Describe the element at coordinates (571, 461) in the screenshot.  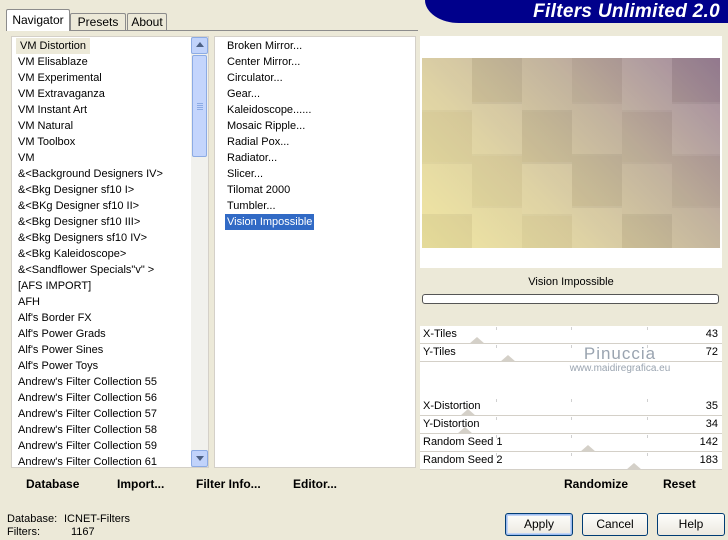
I see `param-slider: Random Seed 2 183` at that location.